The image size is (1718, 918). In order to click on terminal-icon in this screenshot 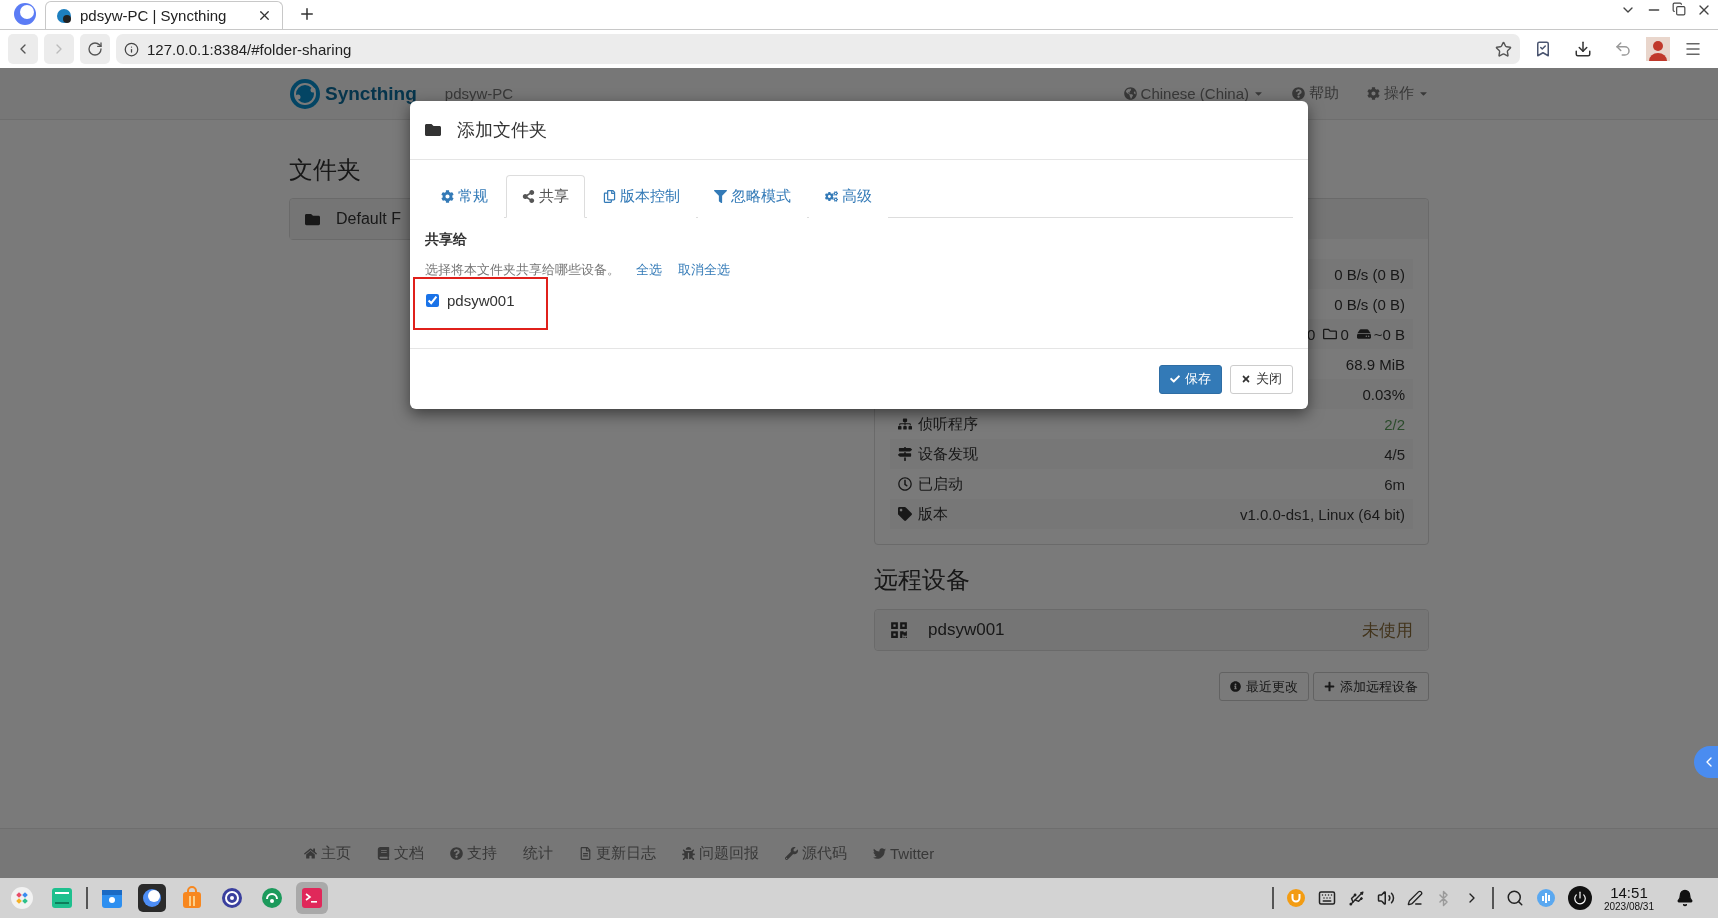, I will do `click(312, 898)`.